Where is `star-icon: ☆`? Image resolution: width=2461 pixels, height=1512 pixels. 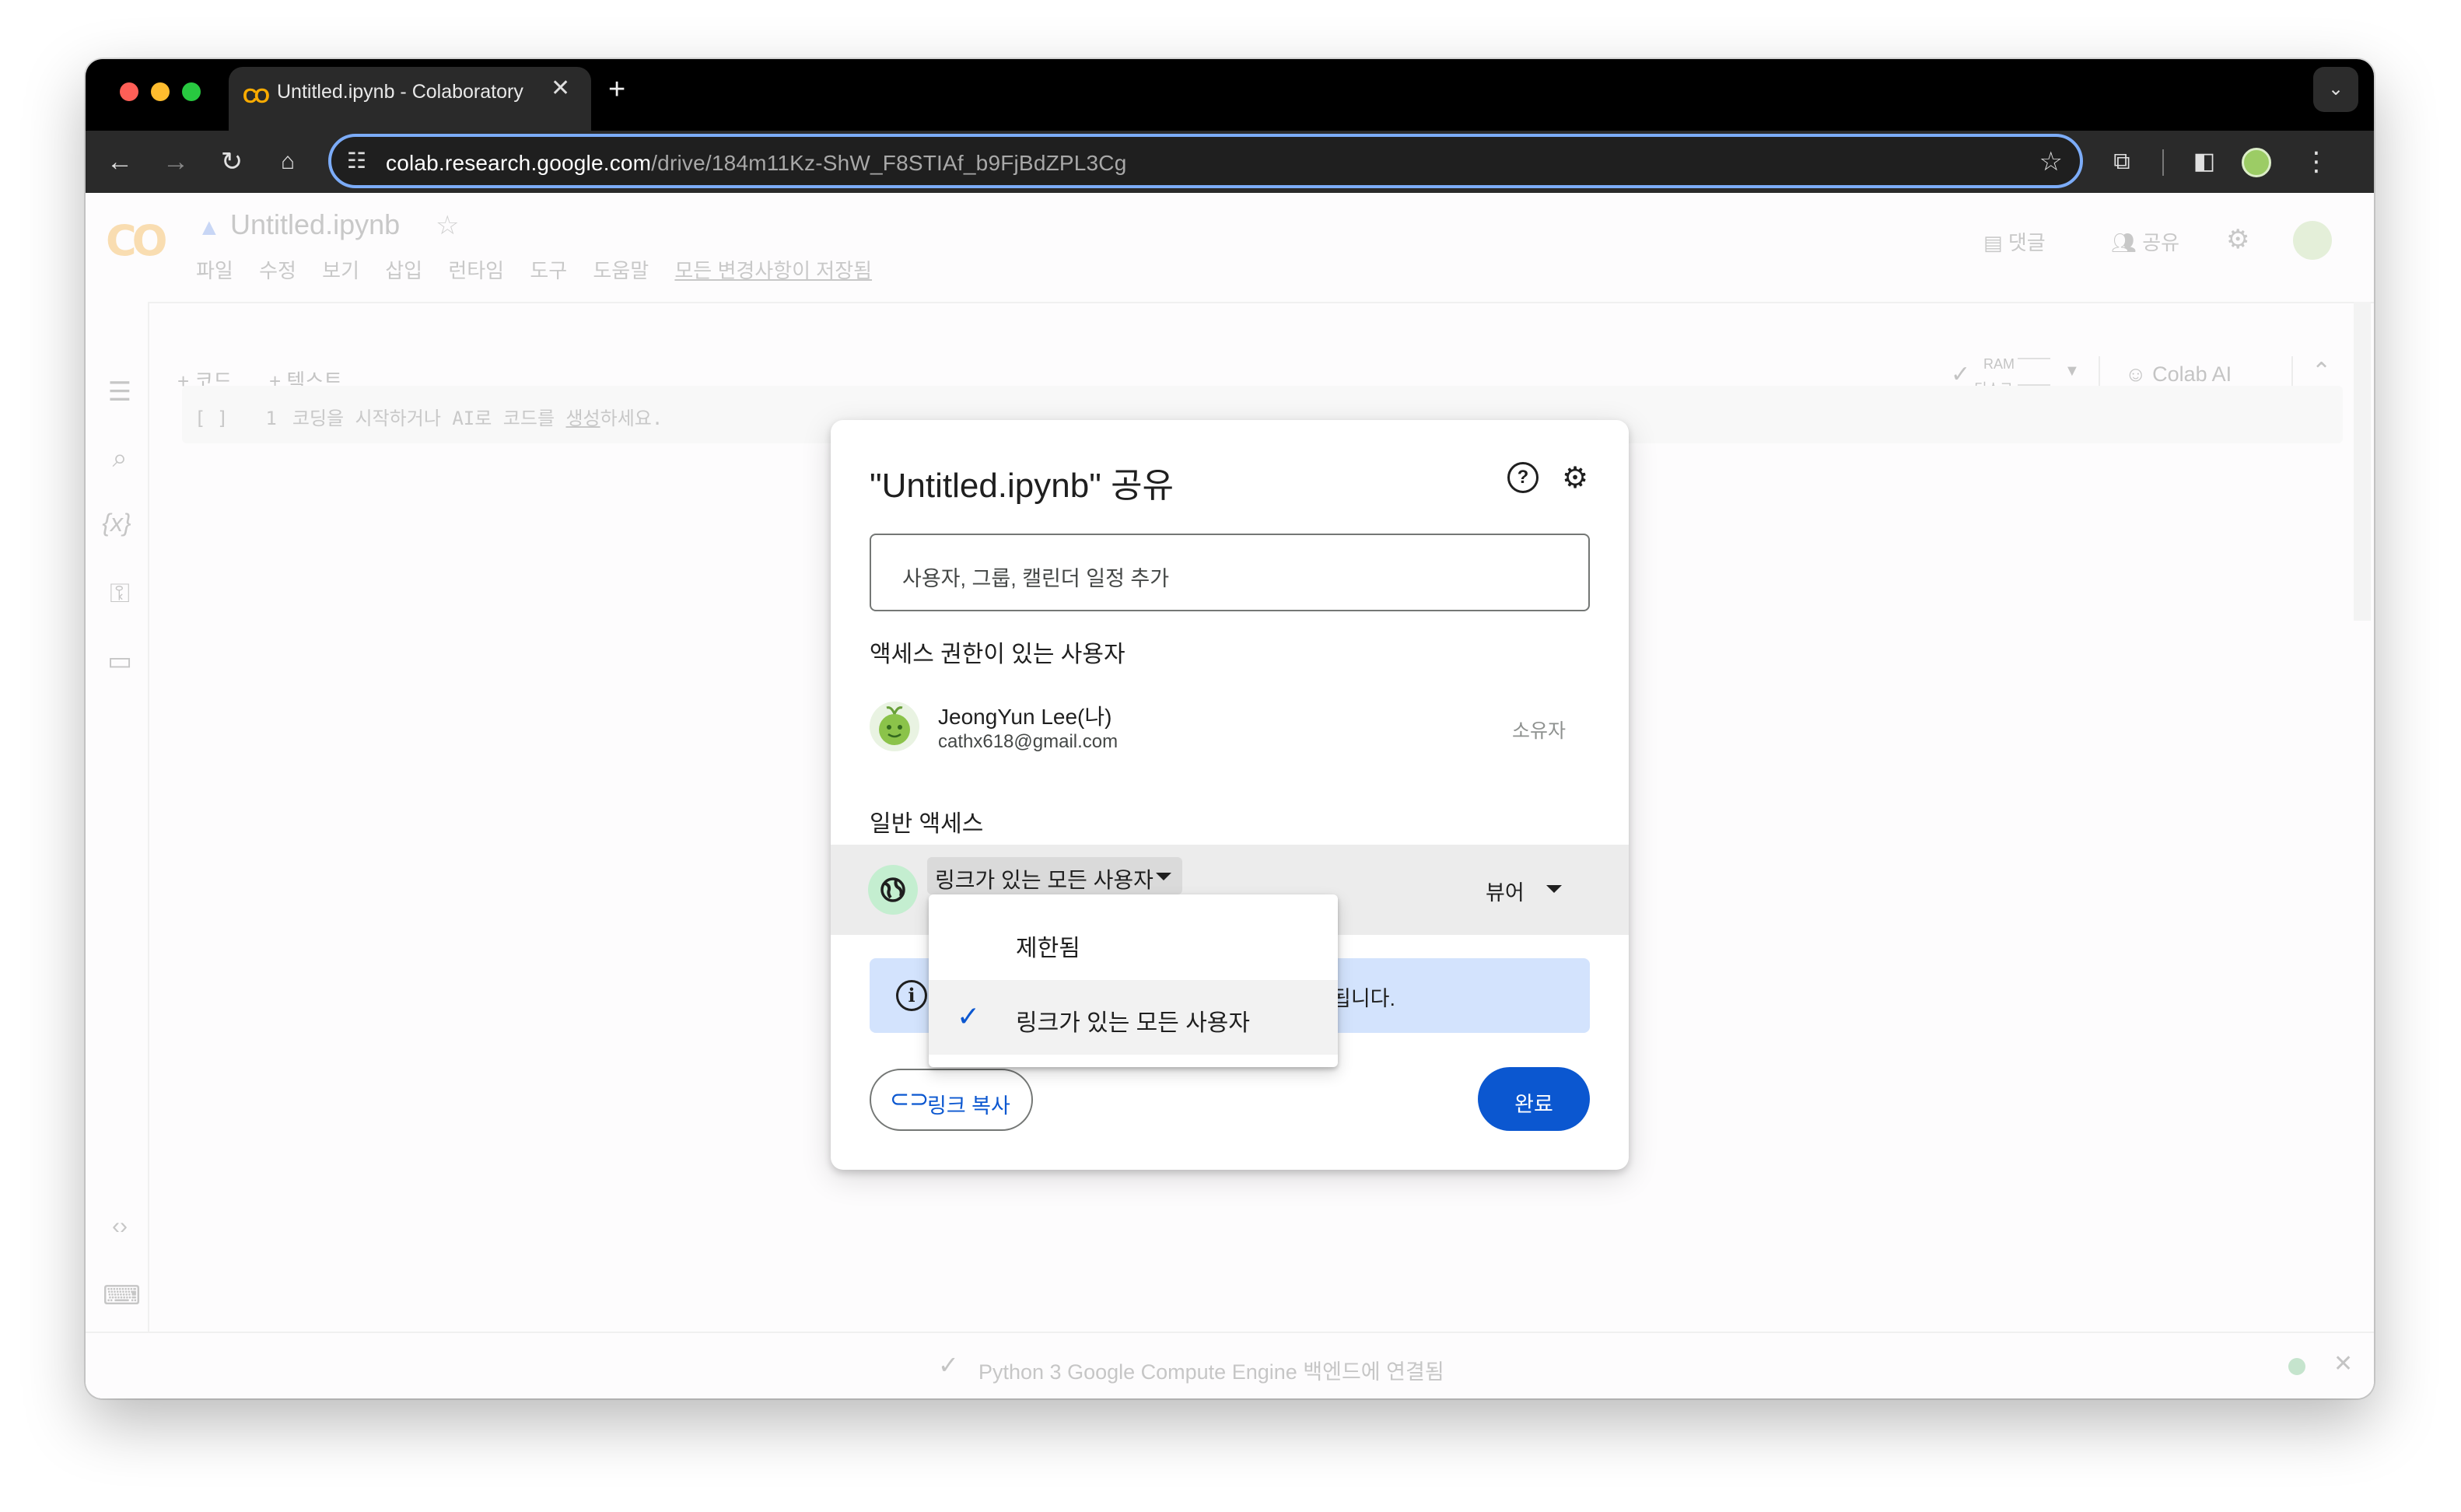 star-icon: ☆ is located at coordinates (447, 226).